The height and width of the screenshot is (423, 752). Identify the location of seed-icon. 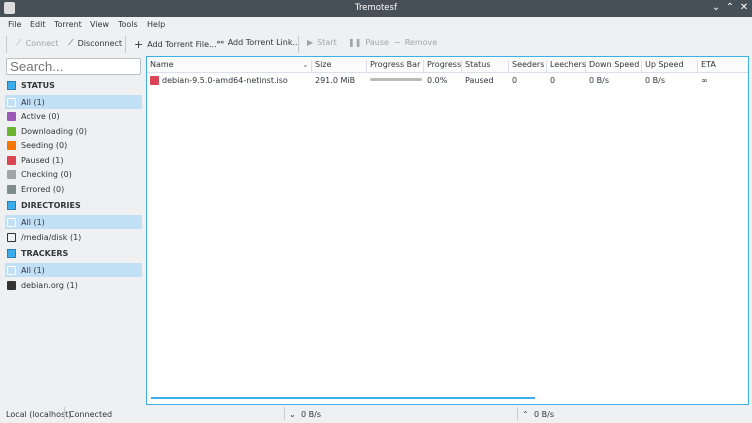
(11, 145).